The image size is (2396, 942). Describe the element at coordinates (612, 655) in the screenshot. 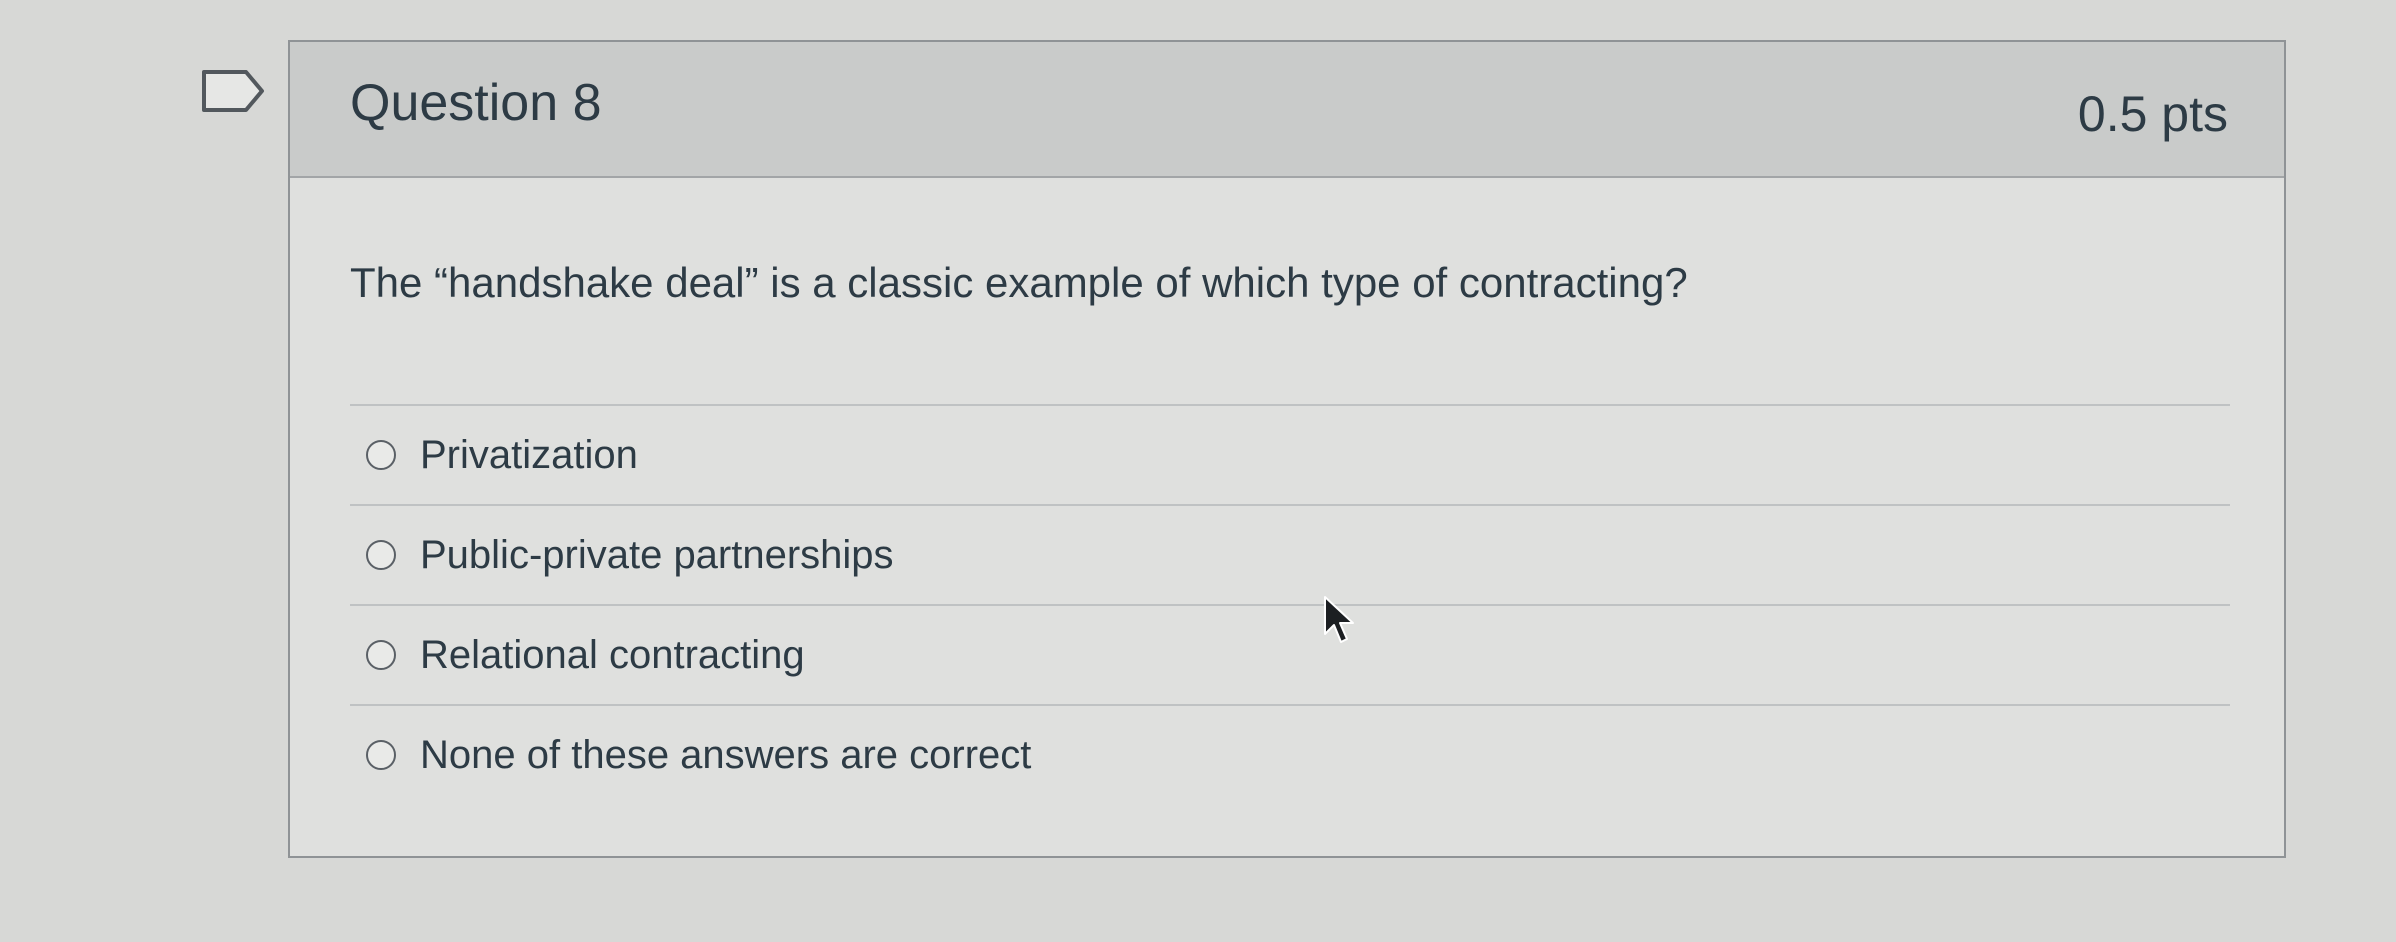

I see `answer-label: Relational contracting` at that location.